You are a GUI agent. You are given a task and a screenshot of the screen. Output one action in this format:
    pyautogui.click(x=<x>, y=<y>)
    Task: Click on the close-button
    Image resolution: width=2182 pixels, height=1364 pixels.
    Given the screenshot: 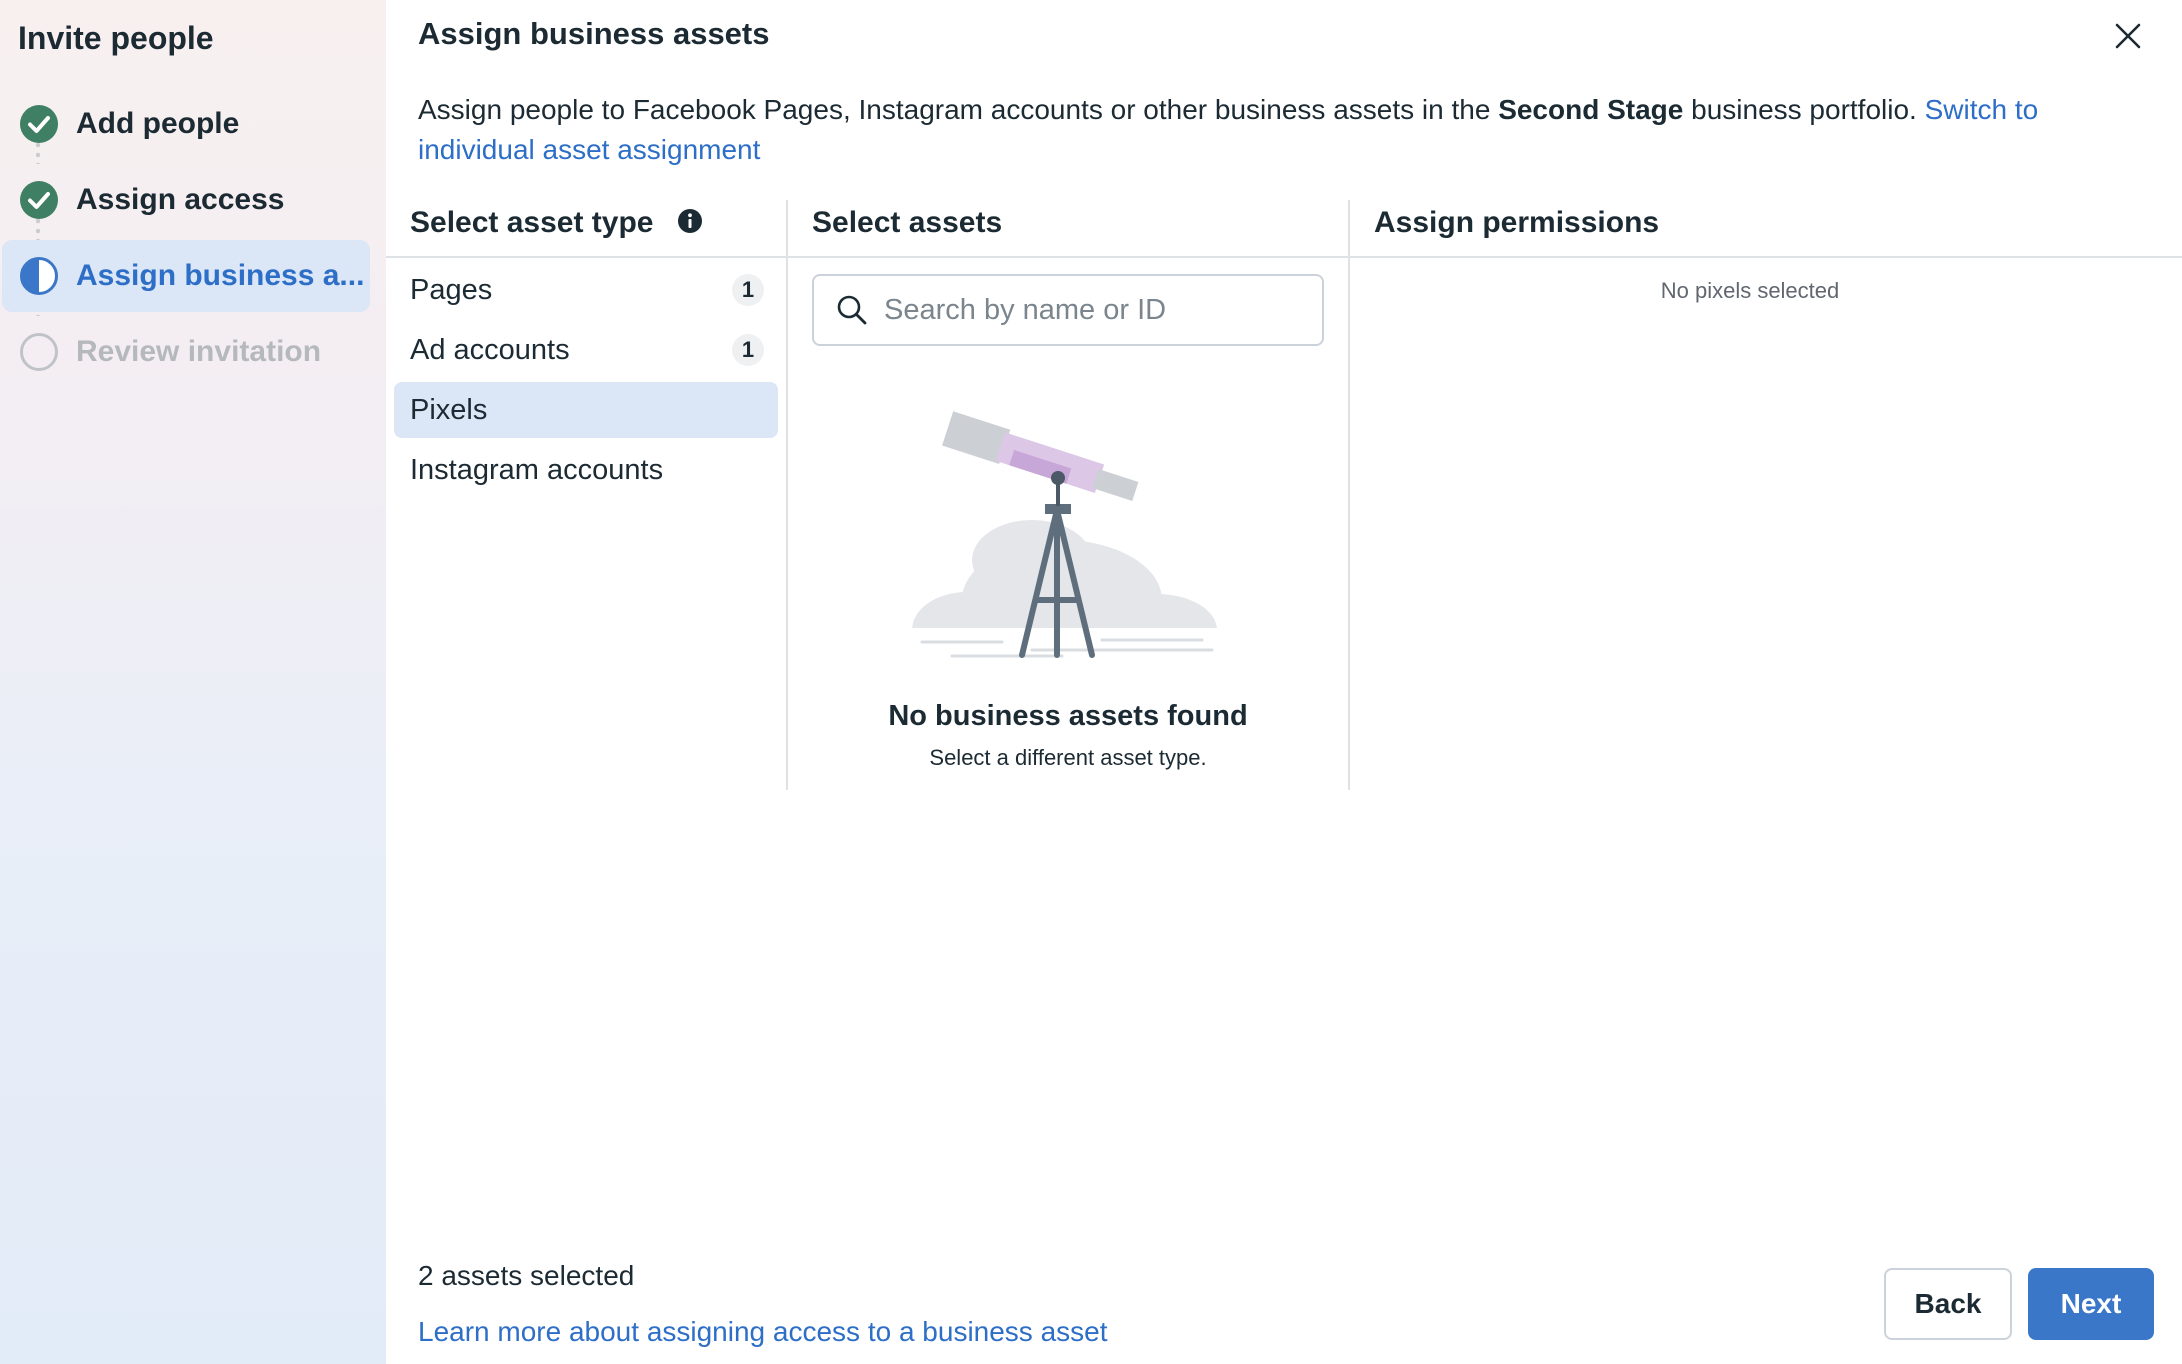 What is the action you would take?
    pyautogui.click(x=2128, y=36)
    